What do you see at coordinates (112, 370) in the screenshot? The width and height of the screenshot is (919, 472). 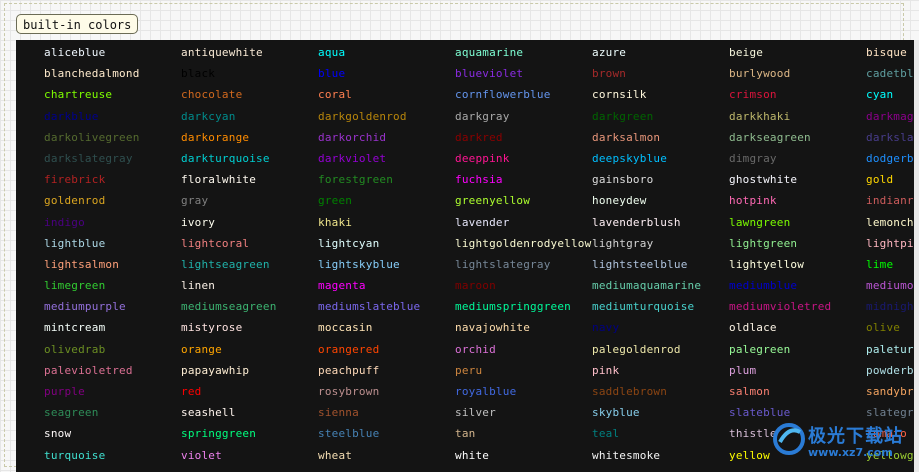 I see `color-item-palevioletred: palevioletred` at bounding box center [112, 370].